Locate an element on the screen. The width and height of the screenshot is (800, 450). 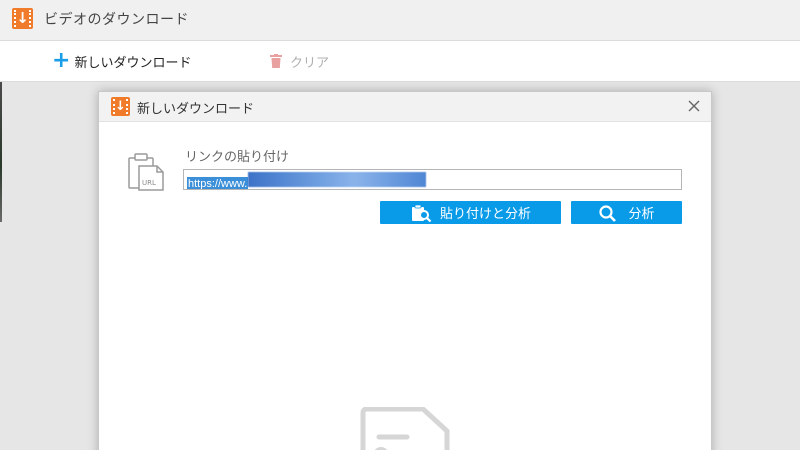
trash-icon is located at coordinates (276, 61).